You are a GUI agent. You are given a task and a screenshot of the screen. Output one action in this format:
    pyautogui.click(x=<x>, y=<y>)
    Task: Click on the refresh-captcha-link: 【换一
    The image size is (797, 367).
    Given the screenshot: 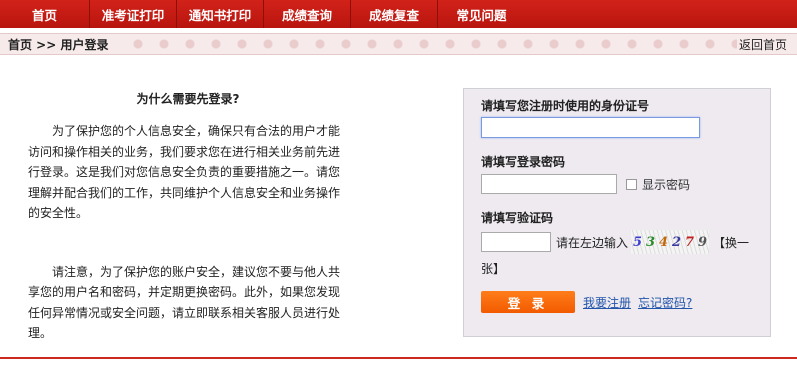 What is the action you would take?
    pyautogui.click(x=731, y=242)
    